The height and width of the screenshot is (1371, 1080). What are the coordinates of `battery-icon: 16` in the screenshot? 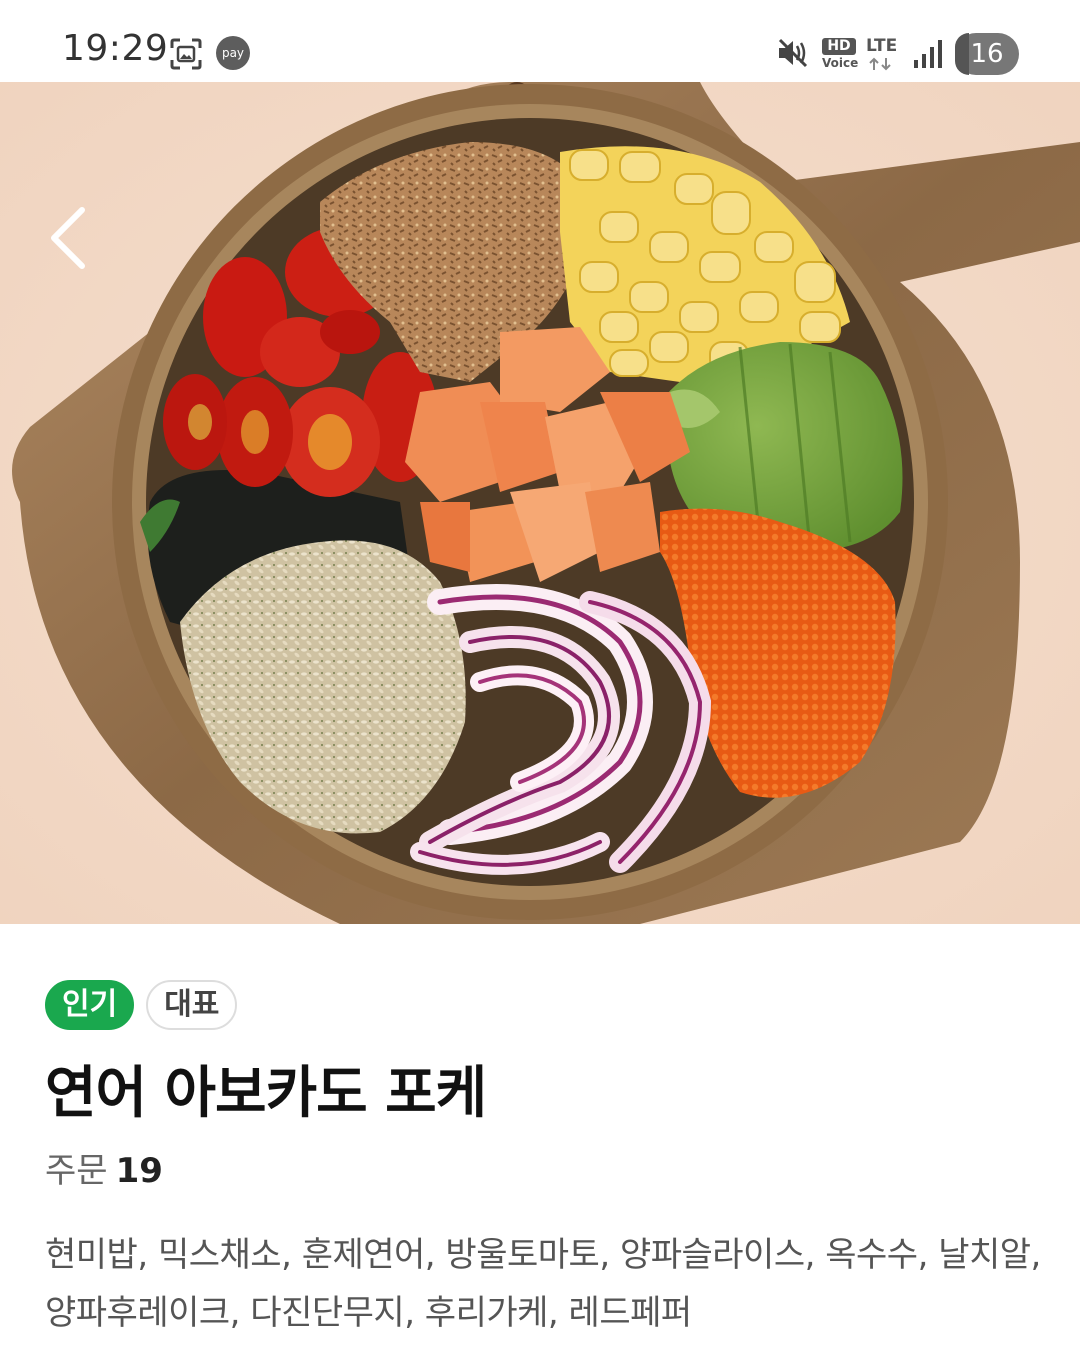 It's located at (987, 54).